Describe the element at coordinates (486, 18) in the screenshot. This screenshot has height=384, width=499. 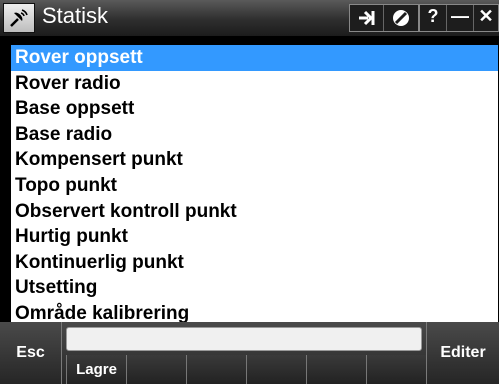
I see `close-icon: ✕` at that location.